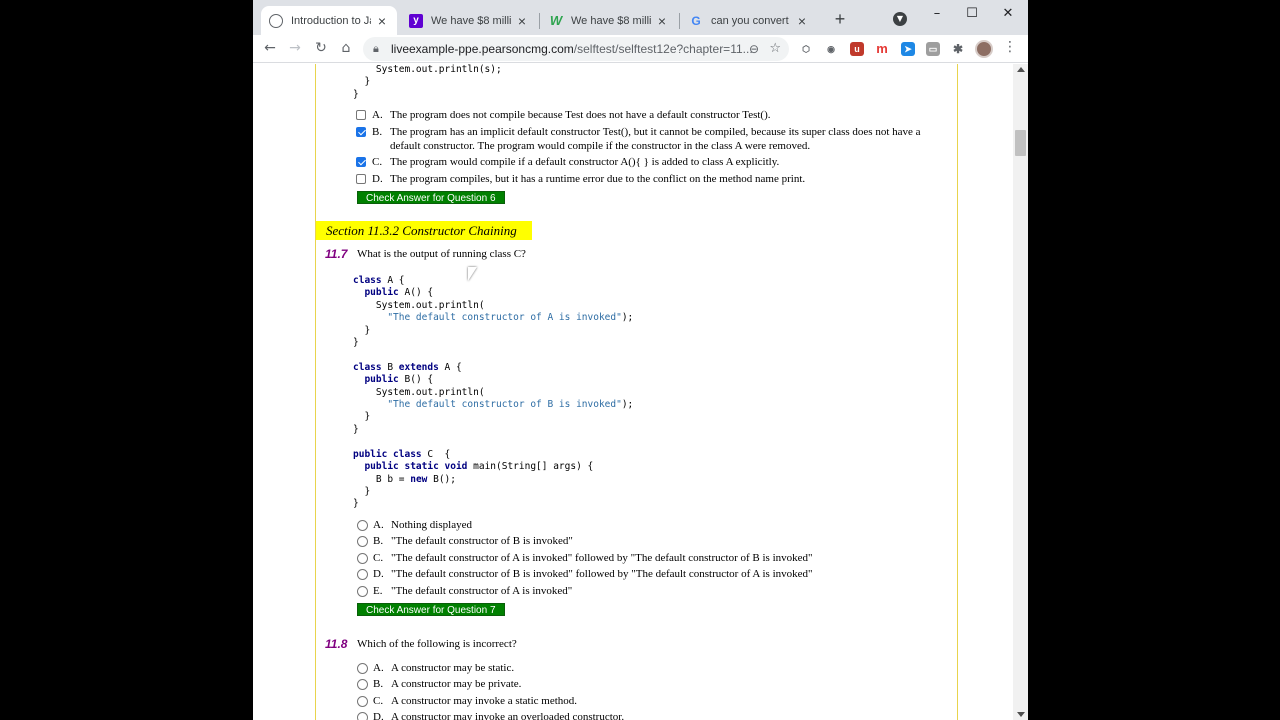  Describe the element at coordinates (900, 19) in the screenshot. I see `tab-search-icon: ▼` at that location.